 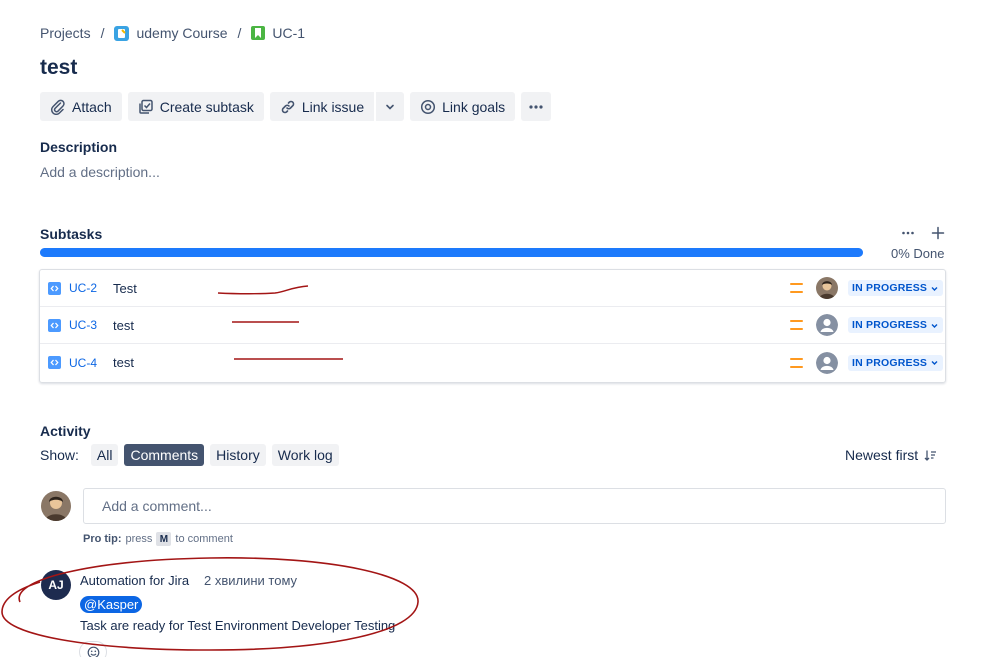 What do you see at coordinates (104, 455) in the screenshot?
I see `filter-all-button: All` at bounding box center [104, 455].